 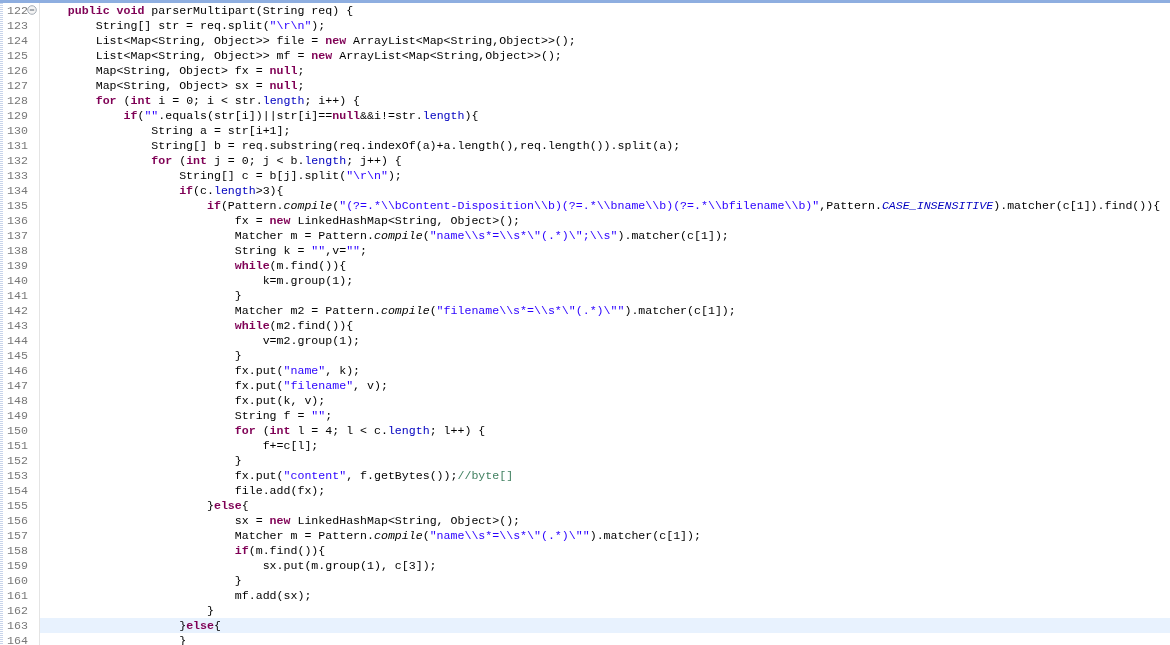 I want to click on line-number: 138, so click(x=17, y=250).